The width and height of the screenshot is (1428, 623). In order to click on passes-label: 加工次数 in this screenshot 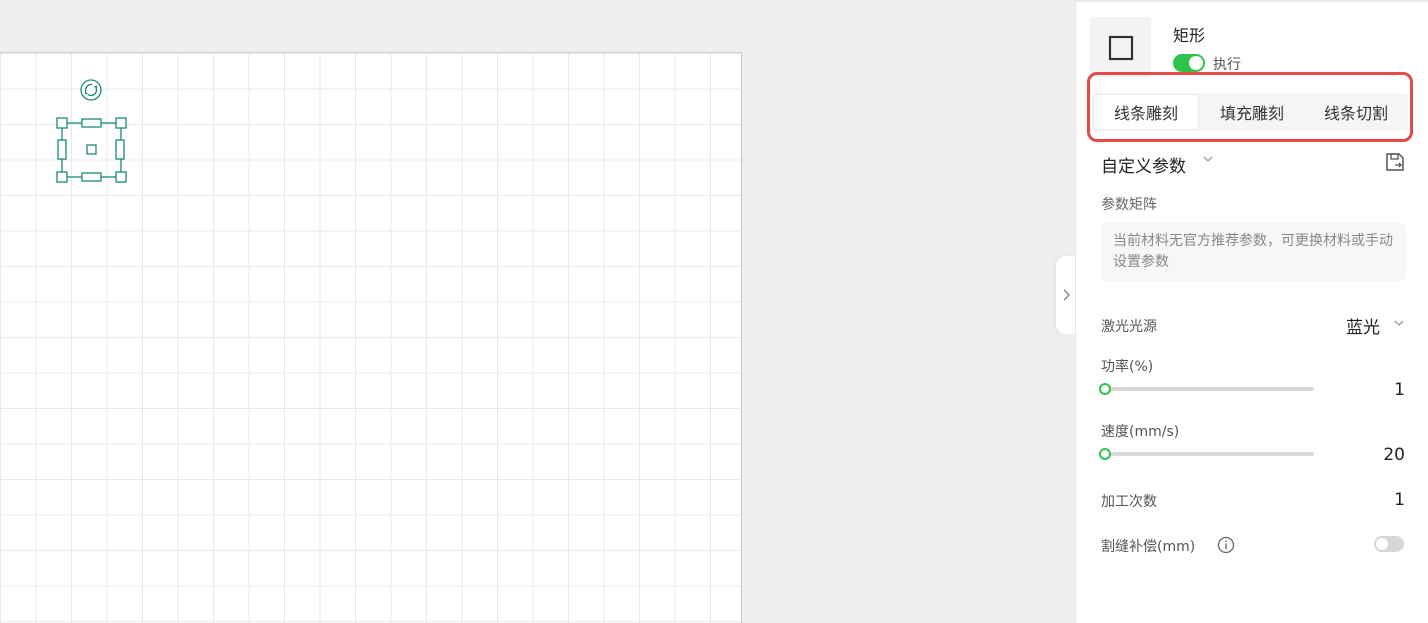, I will do `click(1129, 502)`.